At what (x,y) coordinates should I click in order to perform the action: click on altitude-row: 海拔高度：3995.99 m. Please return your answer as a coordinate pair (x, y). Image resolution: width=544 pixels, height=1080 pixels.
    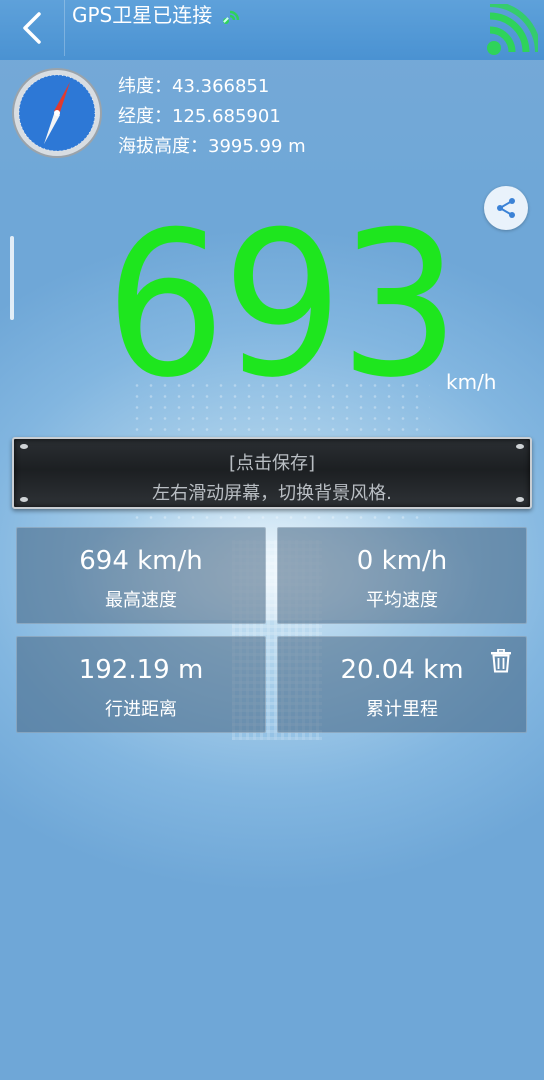
    Looking at the image, I should click on (212, 145).